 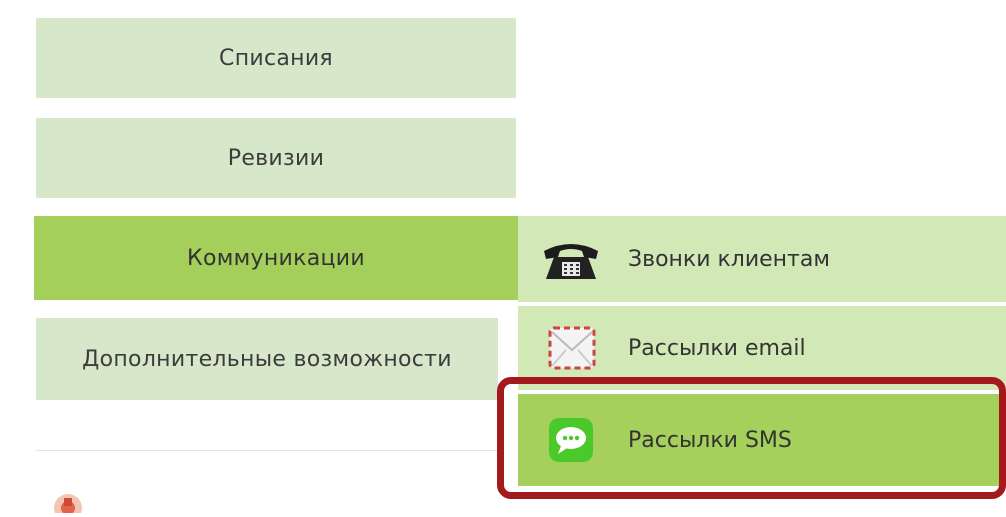 I want to click on menu-item-spisaniya: Списания, so click(x=276, y=58).